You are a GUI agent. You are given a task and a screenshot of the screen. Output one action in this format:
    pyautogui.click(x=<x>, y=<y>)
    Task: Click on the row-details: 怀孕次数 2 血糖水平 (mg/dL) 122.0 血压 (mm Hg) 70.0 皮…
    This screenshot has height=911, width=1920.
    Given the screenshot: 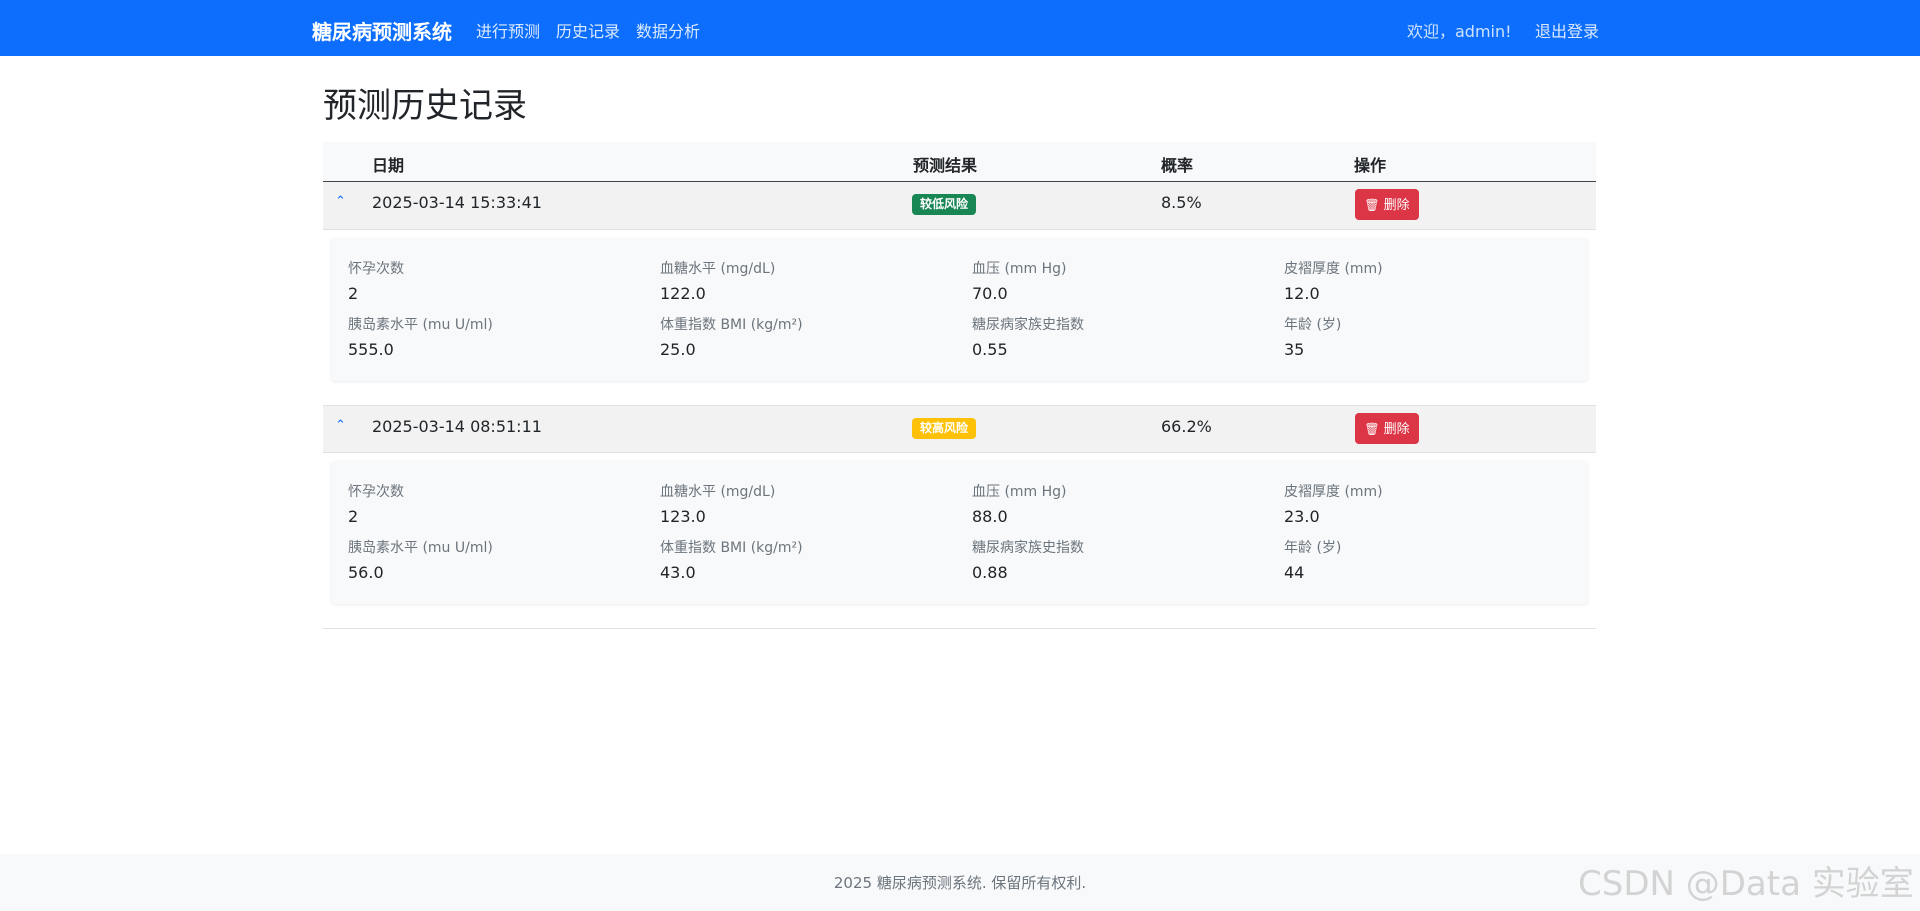 What is the action you would take?
    pyautogui.click(x=959, y=317)
    